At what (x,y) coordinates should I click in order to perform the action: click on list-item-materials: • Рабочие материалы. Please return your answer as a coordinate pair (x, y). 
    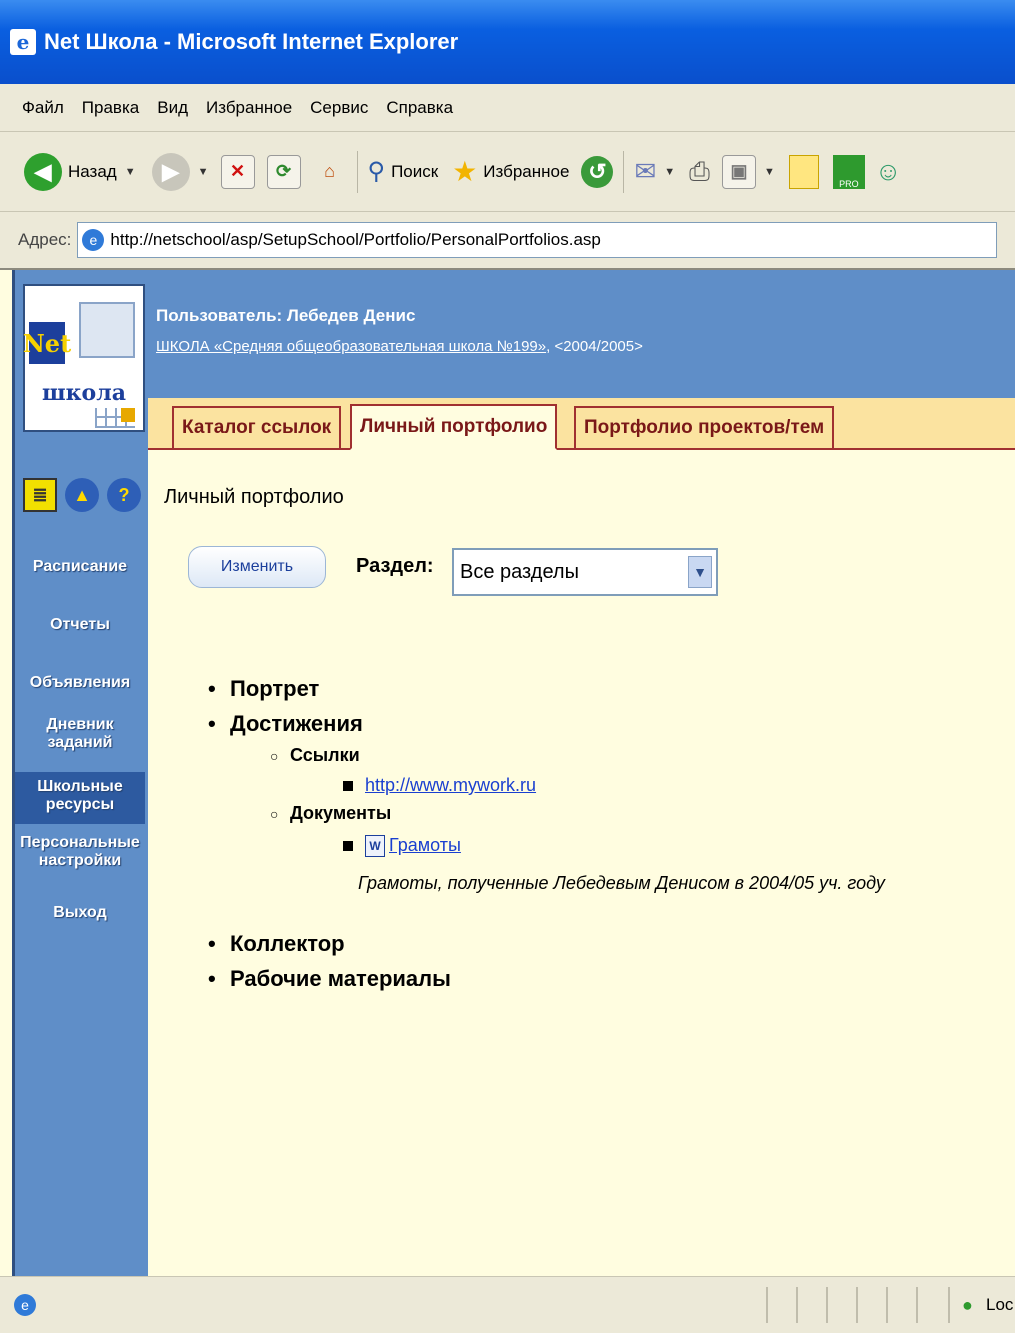
    Looking at the image, I should click on (329, 979).